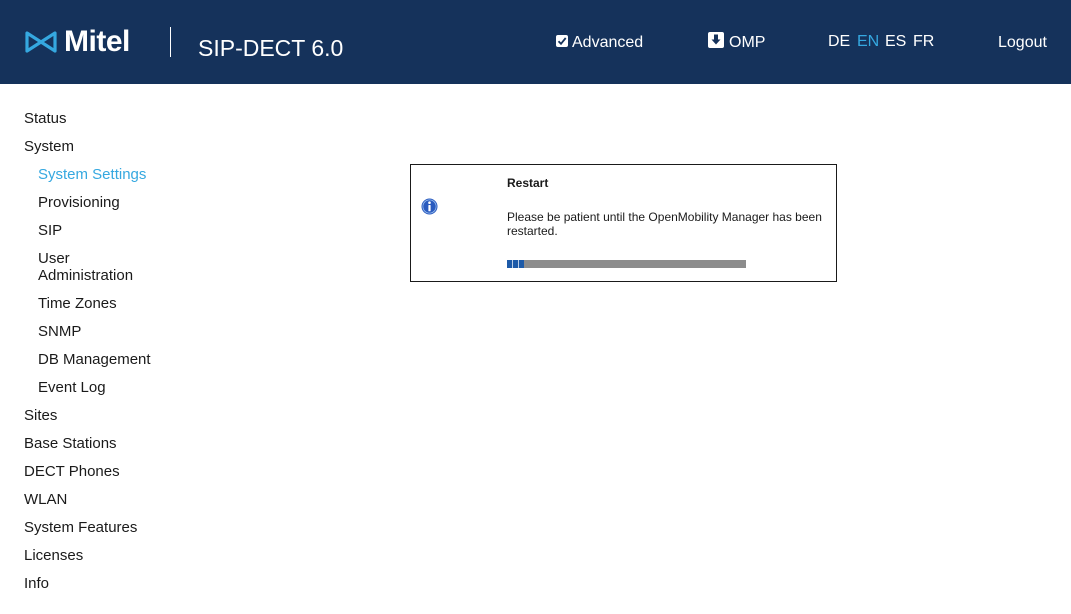  I want to click on download-icon, so click(716, 40).